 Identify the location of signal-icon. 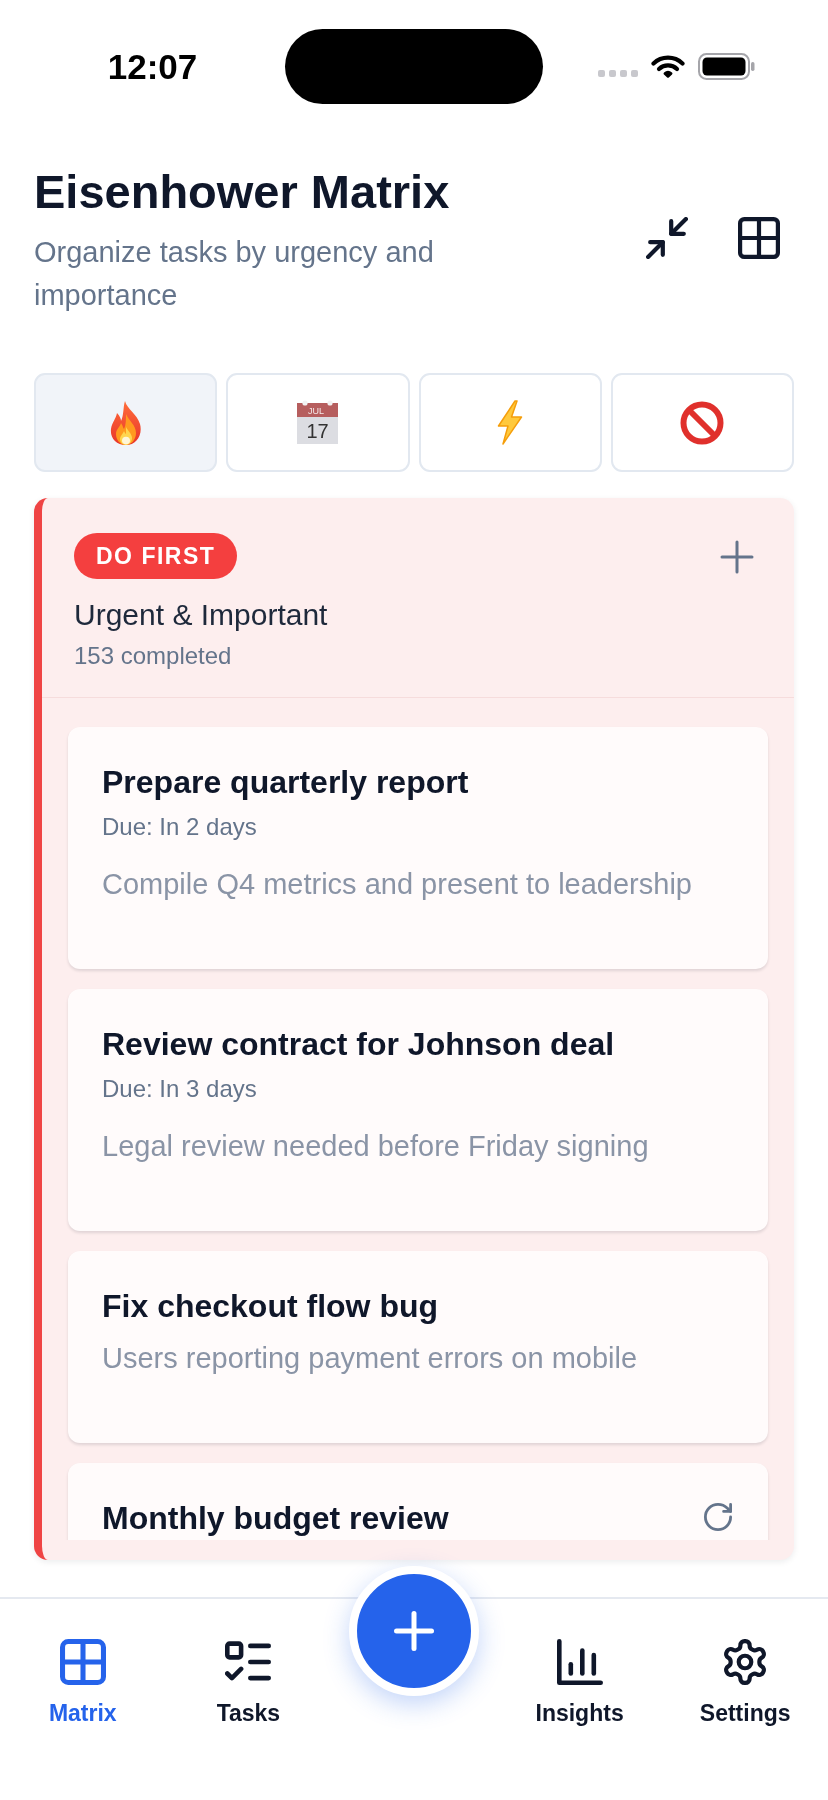
(618, 73).